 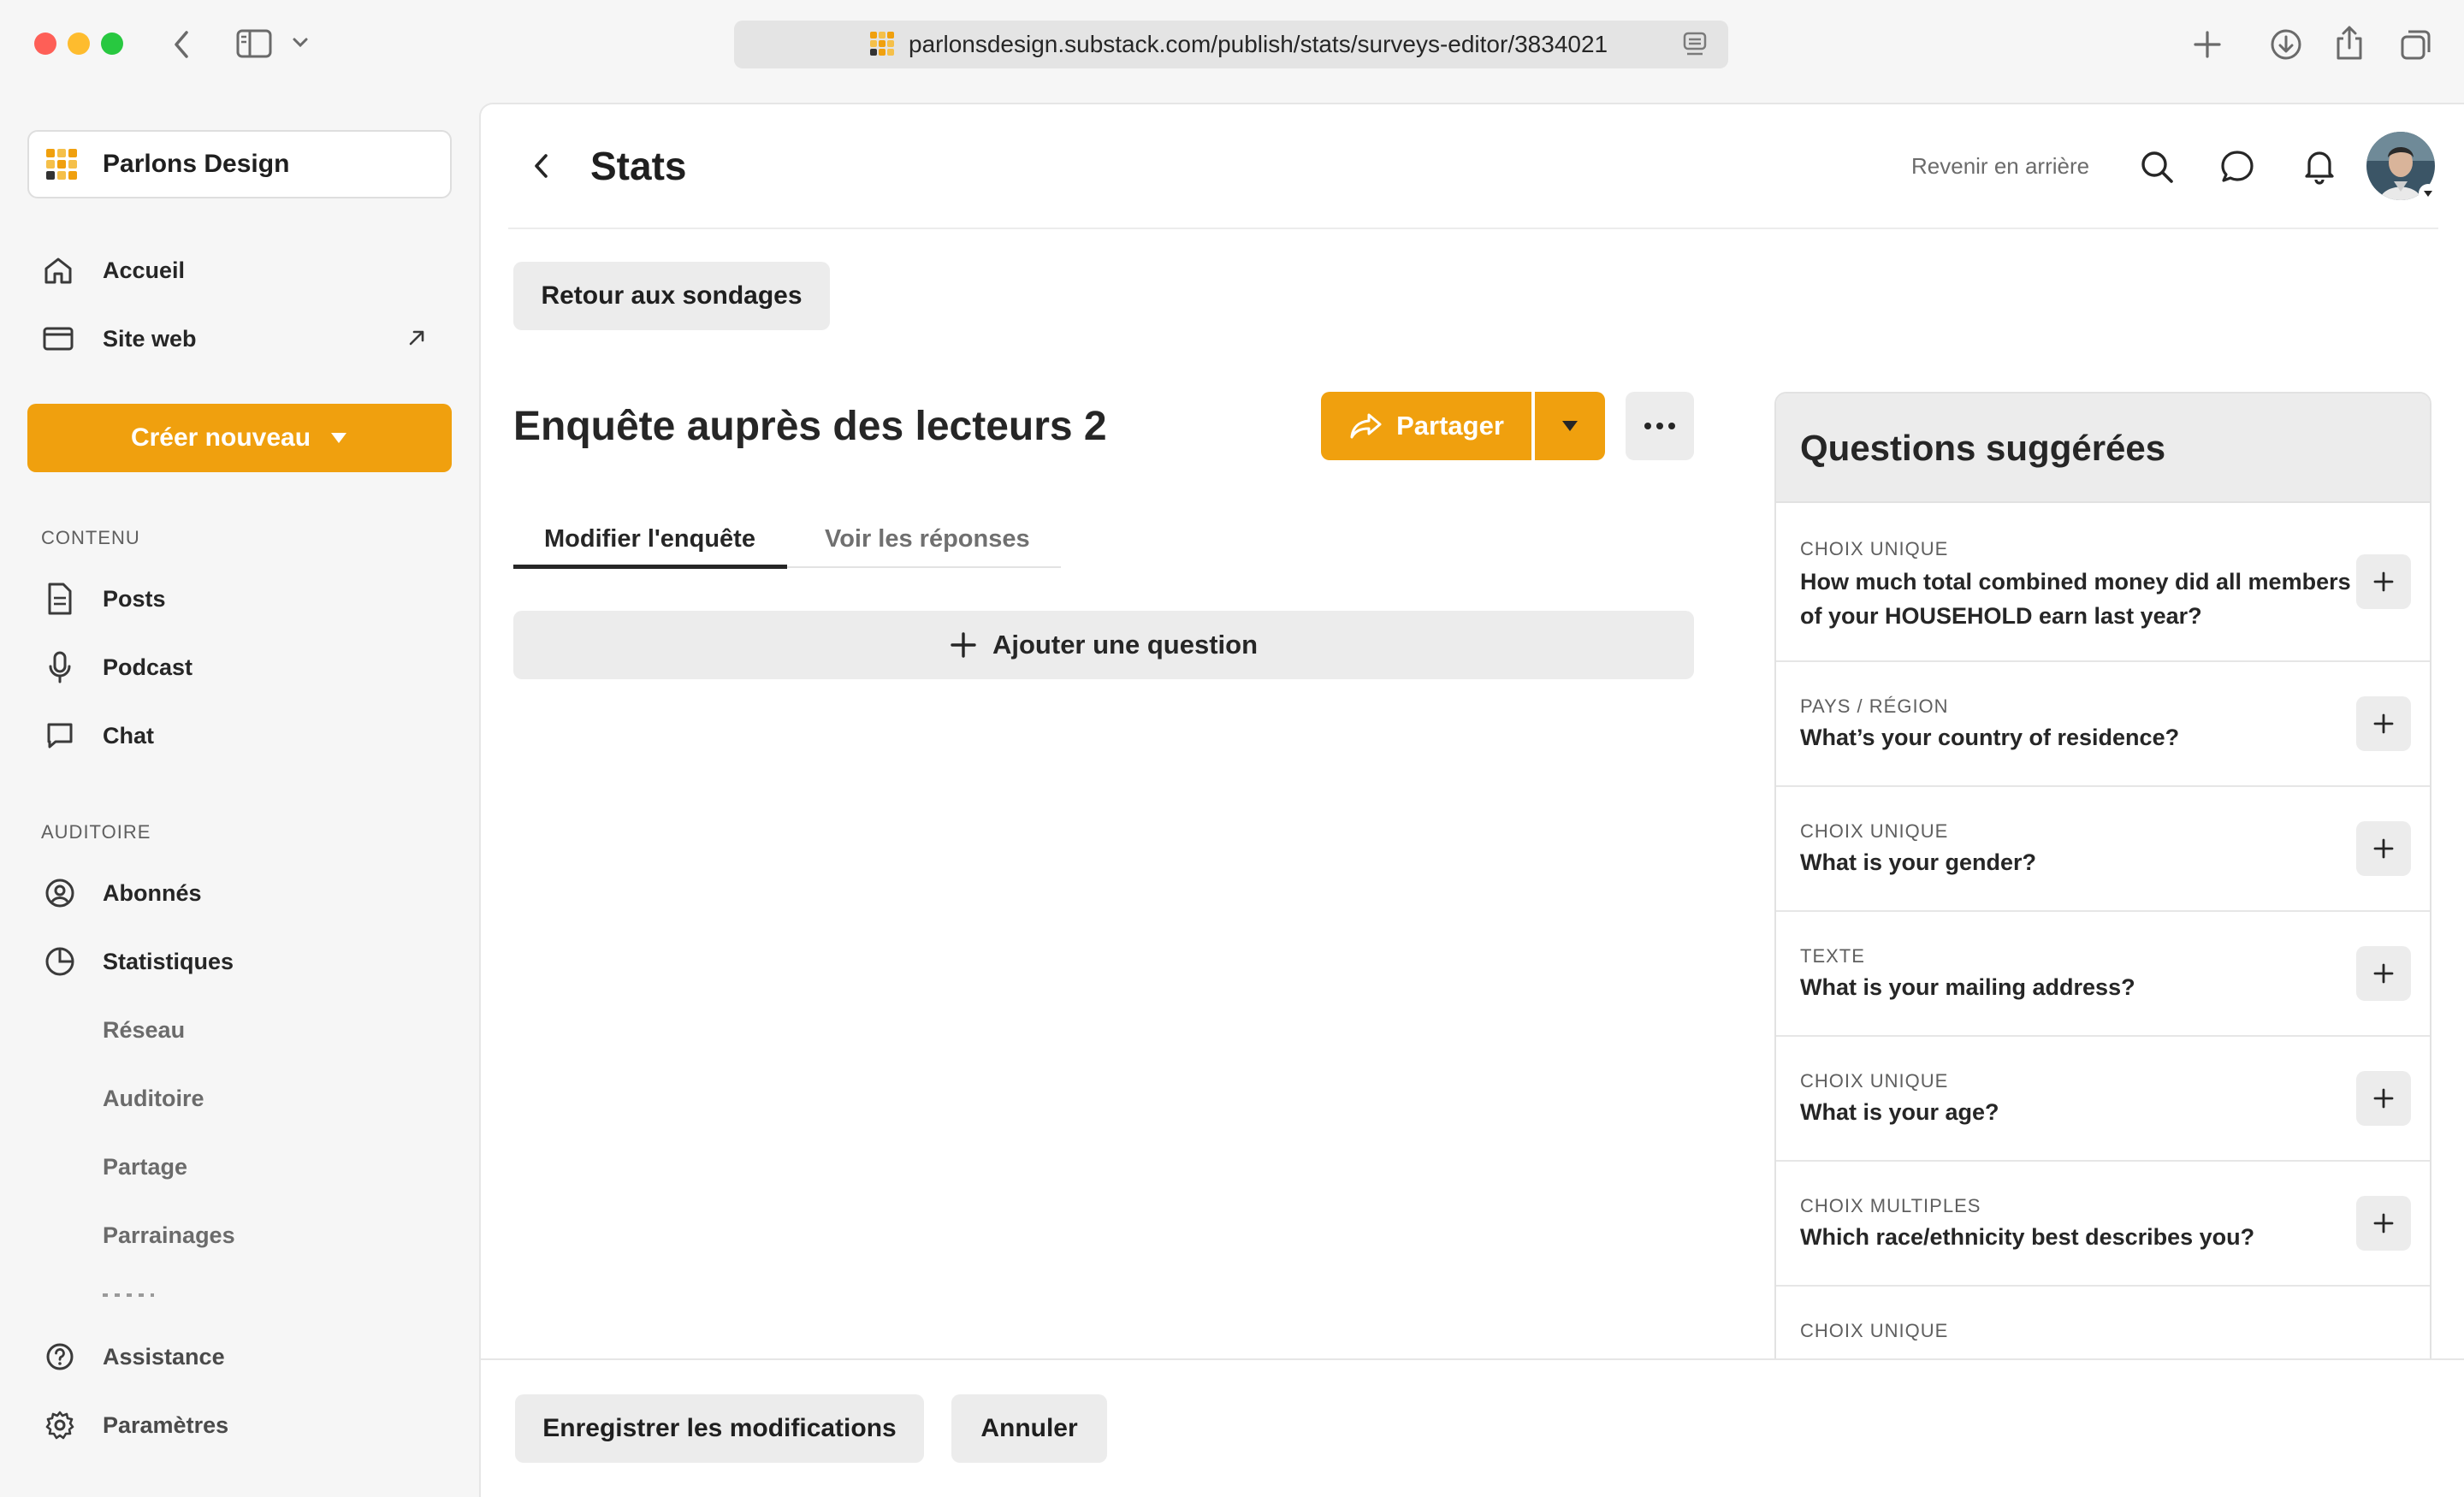 I want to click on suggested-questions-title: Questions suggérées, so click(x=1983, y=448).